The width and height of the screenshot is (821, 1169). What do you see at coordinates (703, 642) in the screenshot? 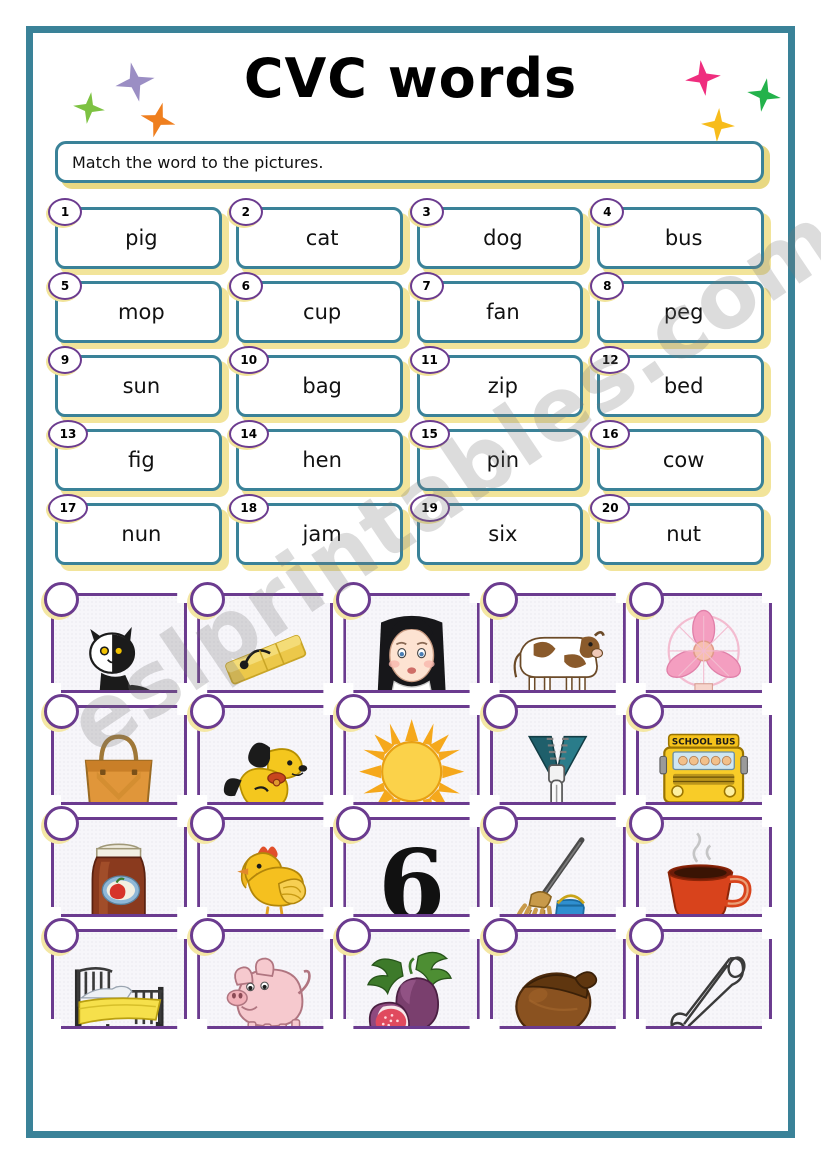
I see `fan-icon` at bounding box center [703, 642].